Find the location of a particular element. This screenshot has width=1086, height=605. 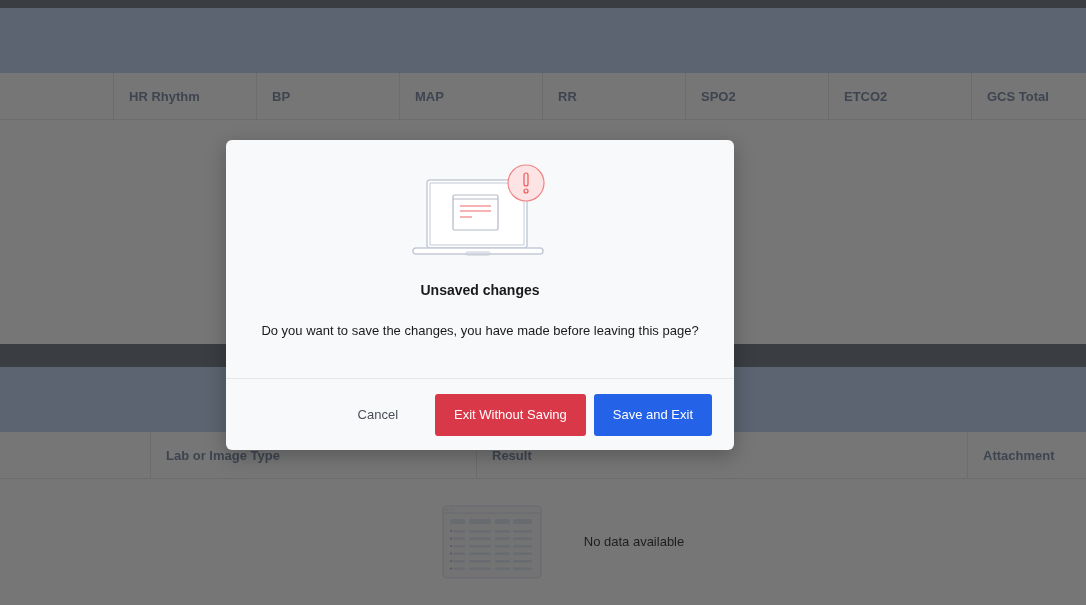

column-header: BP is located at coordinates (281, 96).